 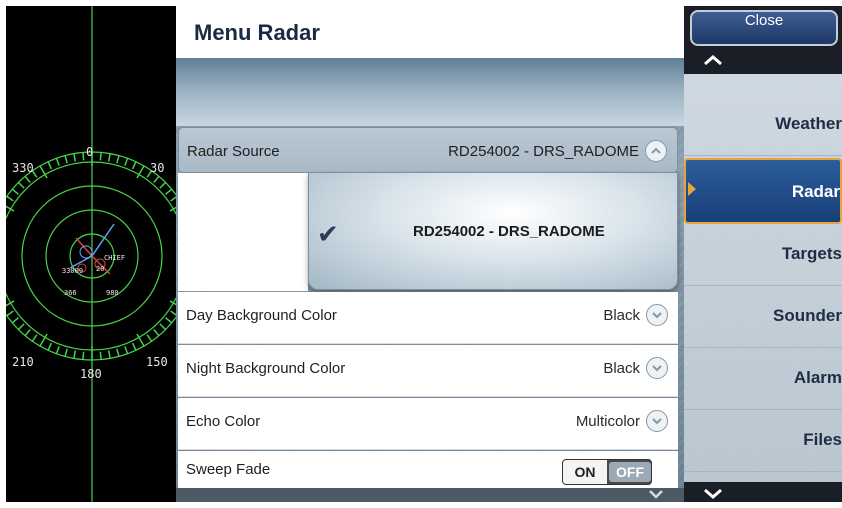 What do you see at coordinates (817, 377) in the screenshot?
I see `nav-item-label: Alarm` at bounding box center [817, 377].